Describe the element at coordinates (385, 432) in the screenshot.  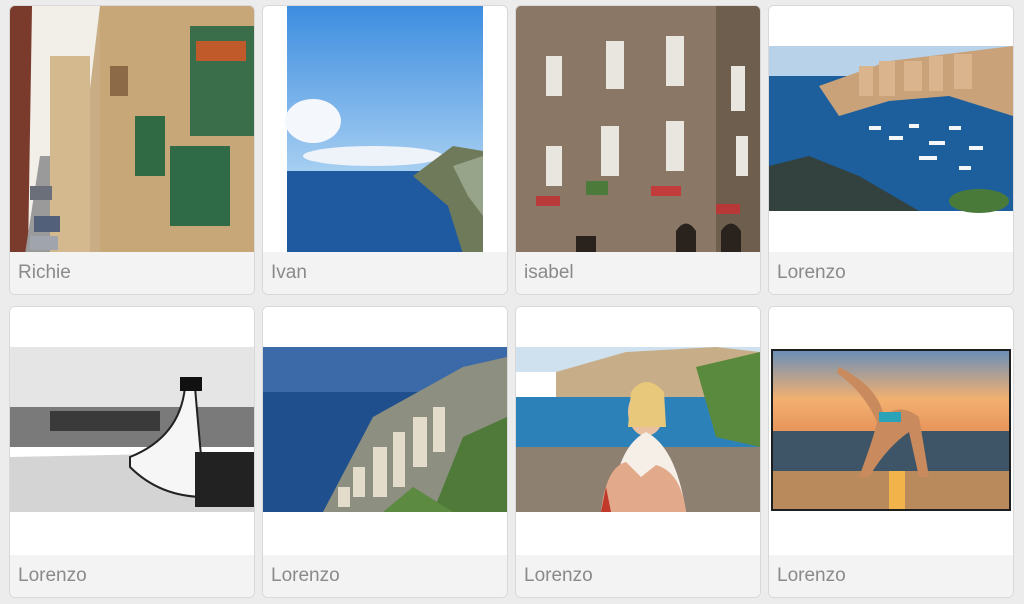
I see `monaco-aerial-photo` at that location.